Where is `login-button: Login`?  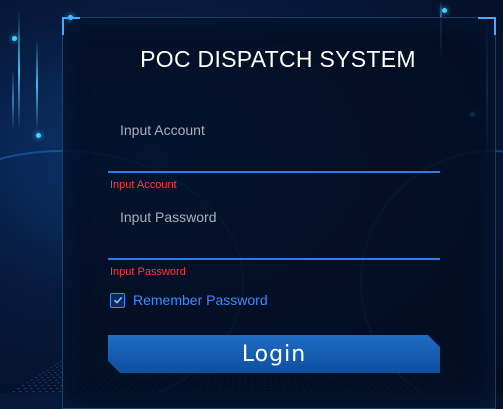 login-button: Login is located at coordinates (274, 354).